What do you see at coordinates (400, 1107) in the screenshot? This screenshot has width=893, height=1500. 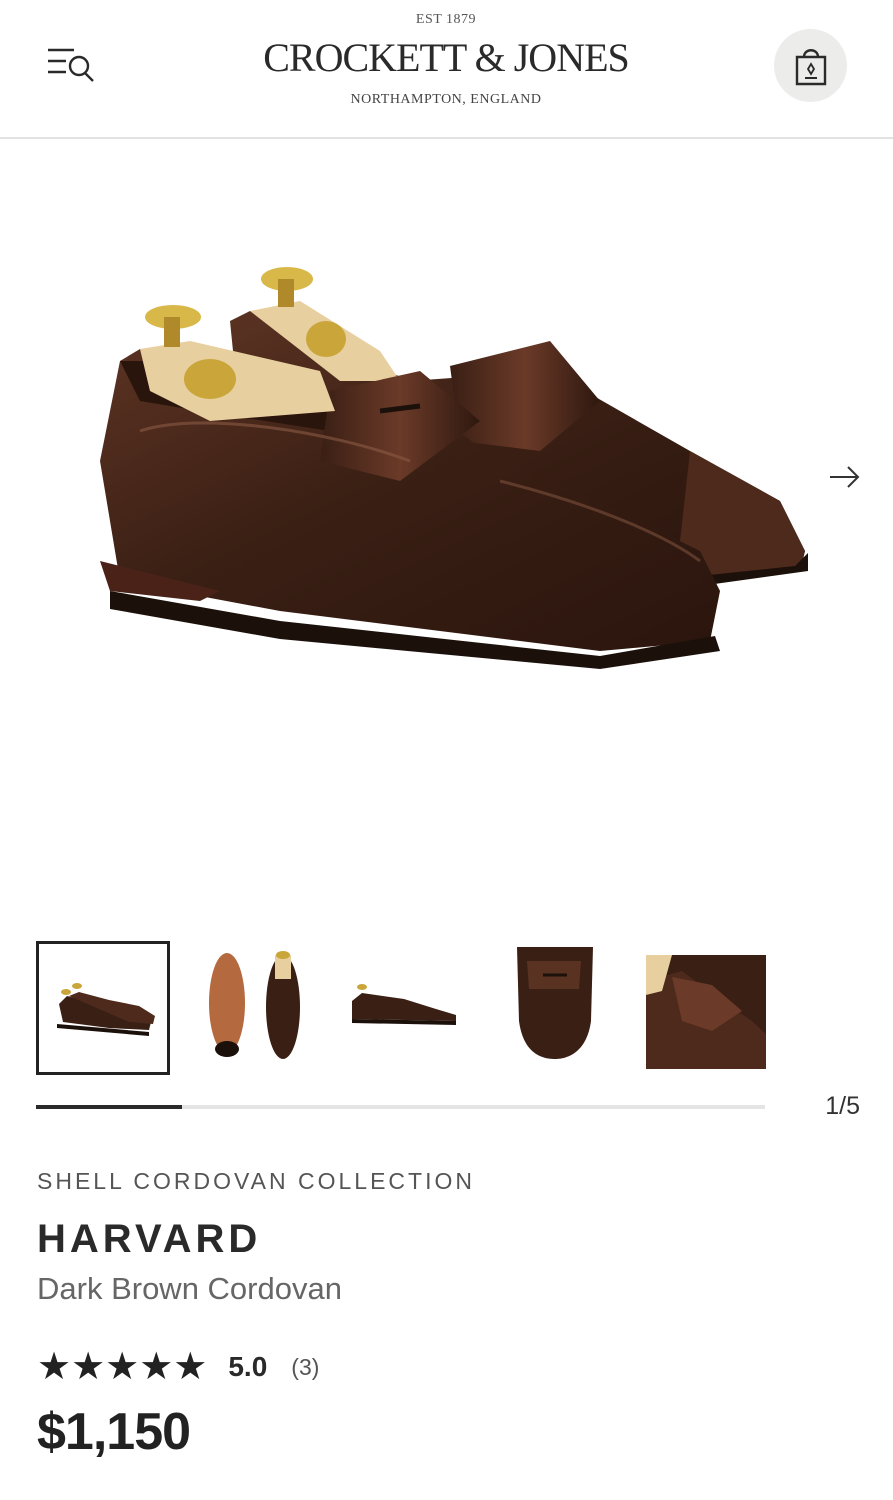 I see `gallery-progress-bar` at bounding box center [400, 1107].